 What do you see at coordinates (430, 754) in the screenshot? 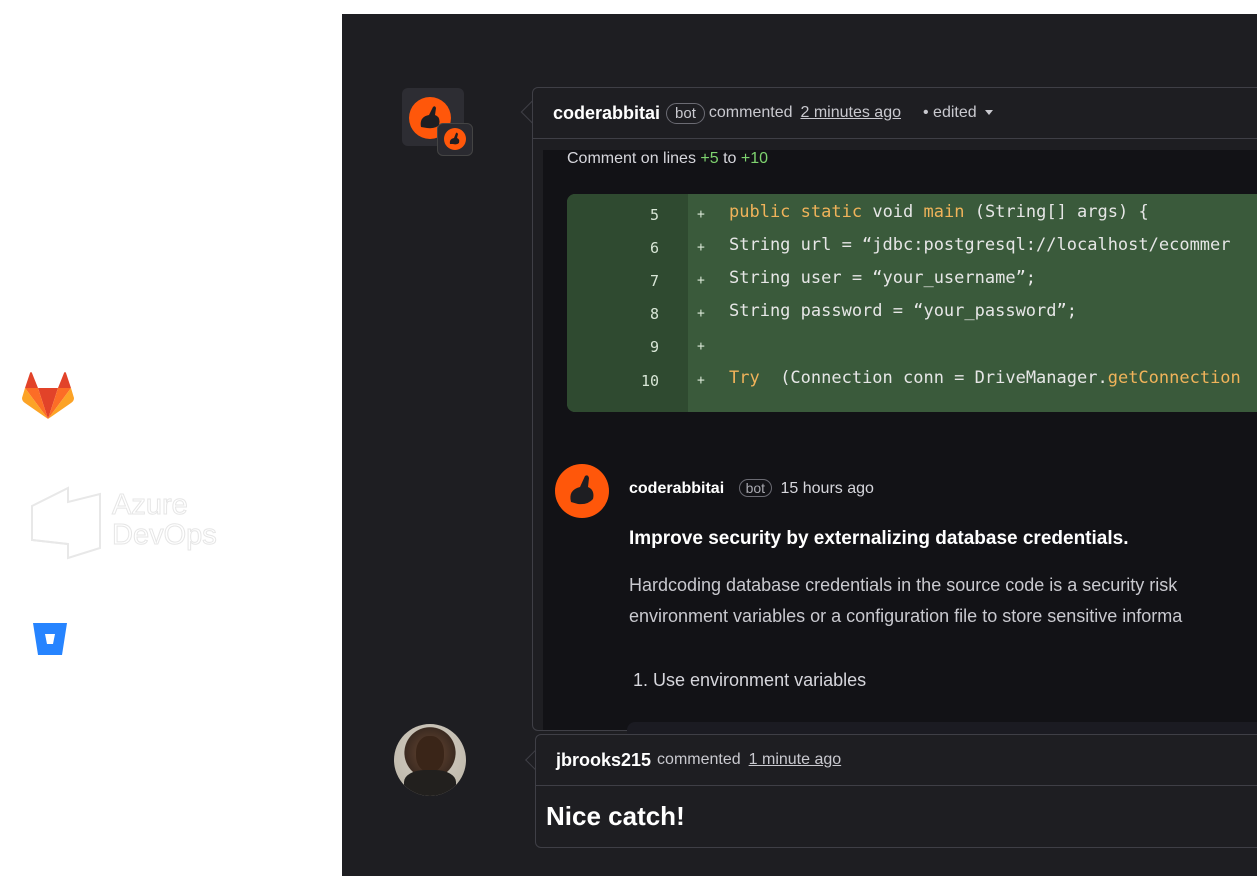
I see `avatar-face` at bounding box center [430, 754].